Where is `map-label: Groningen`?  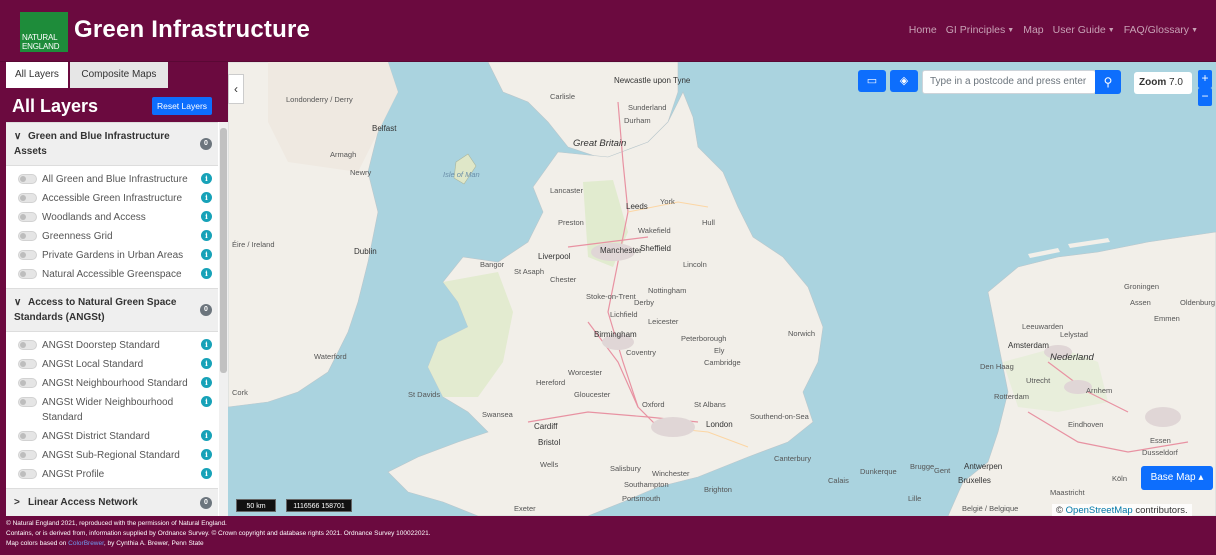
map-label: Groningen is located at coordinates (1142, 286).